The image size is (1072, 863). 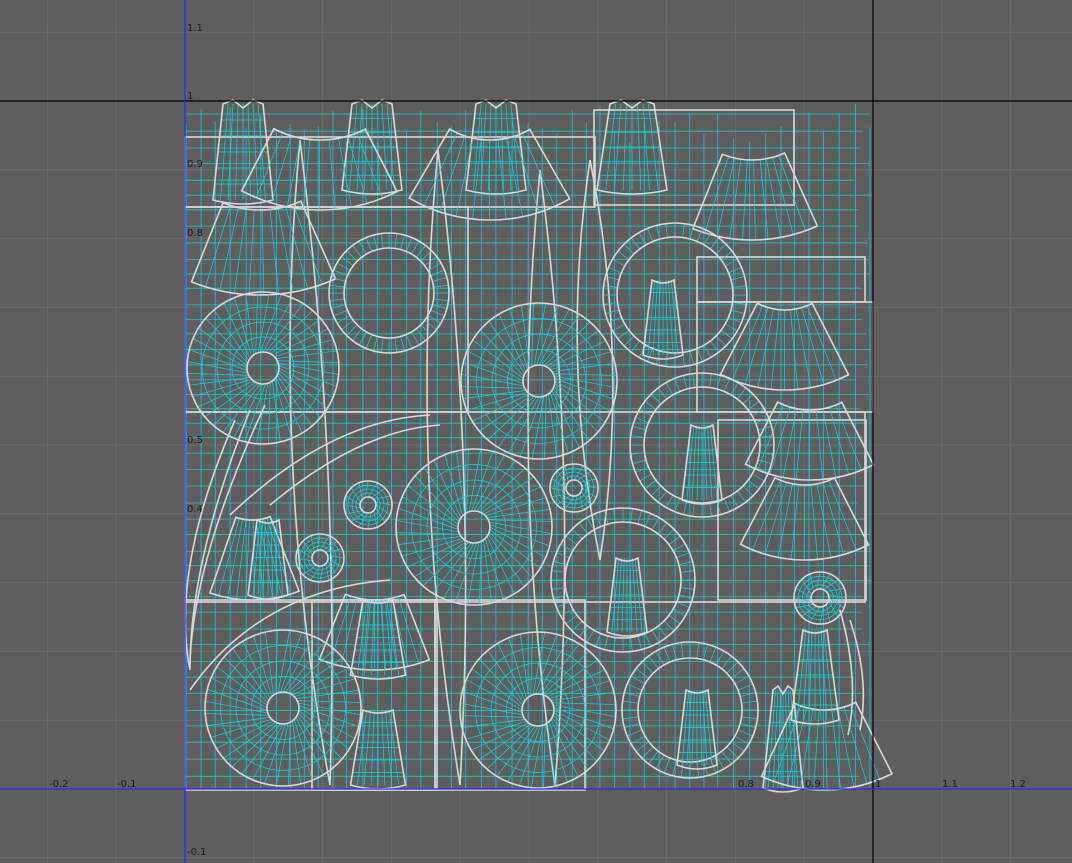 I want to click on u-tick-label: 0.9, so click(x=813, y=784).